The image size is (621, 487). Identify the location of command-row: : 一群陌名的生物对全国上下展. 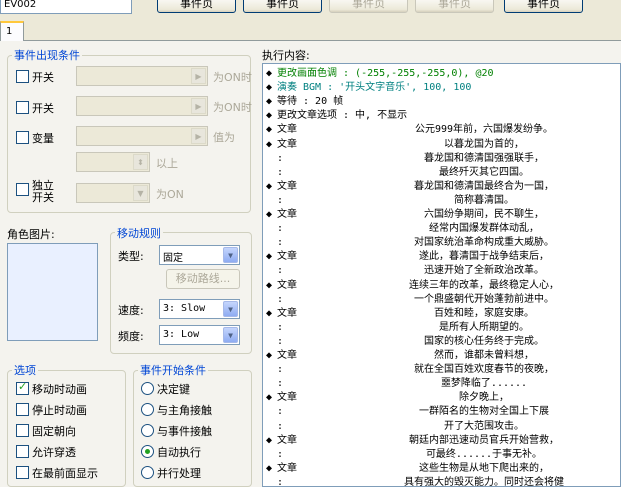
(443, 412).